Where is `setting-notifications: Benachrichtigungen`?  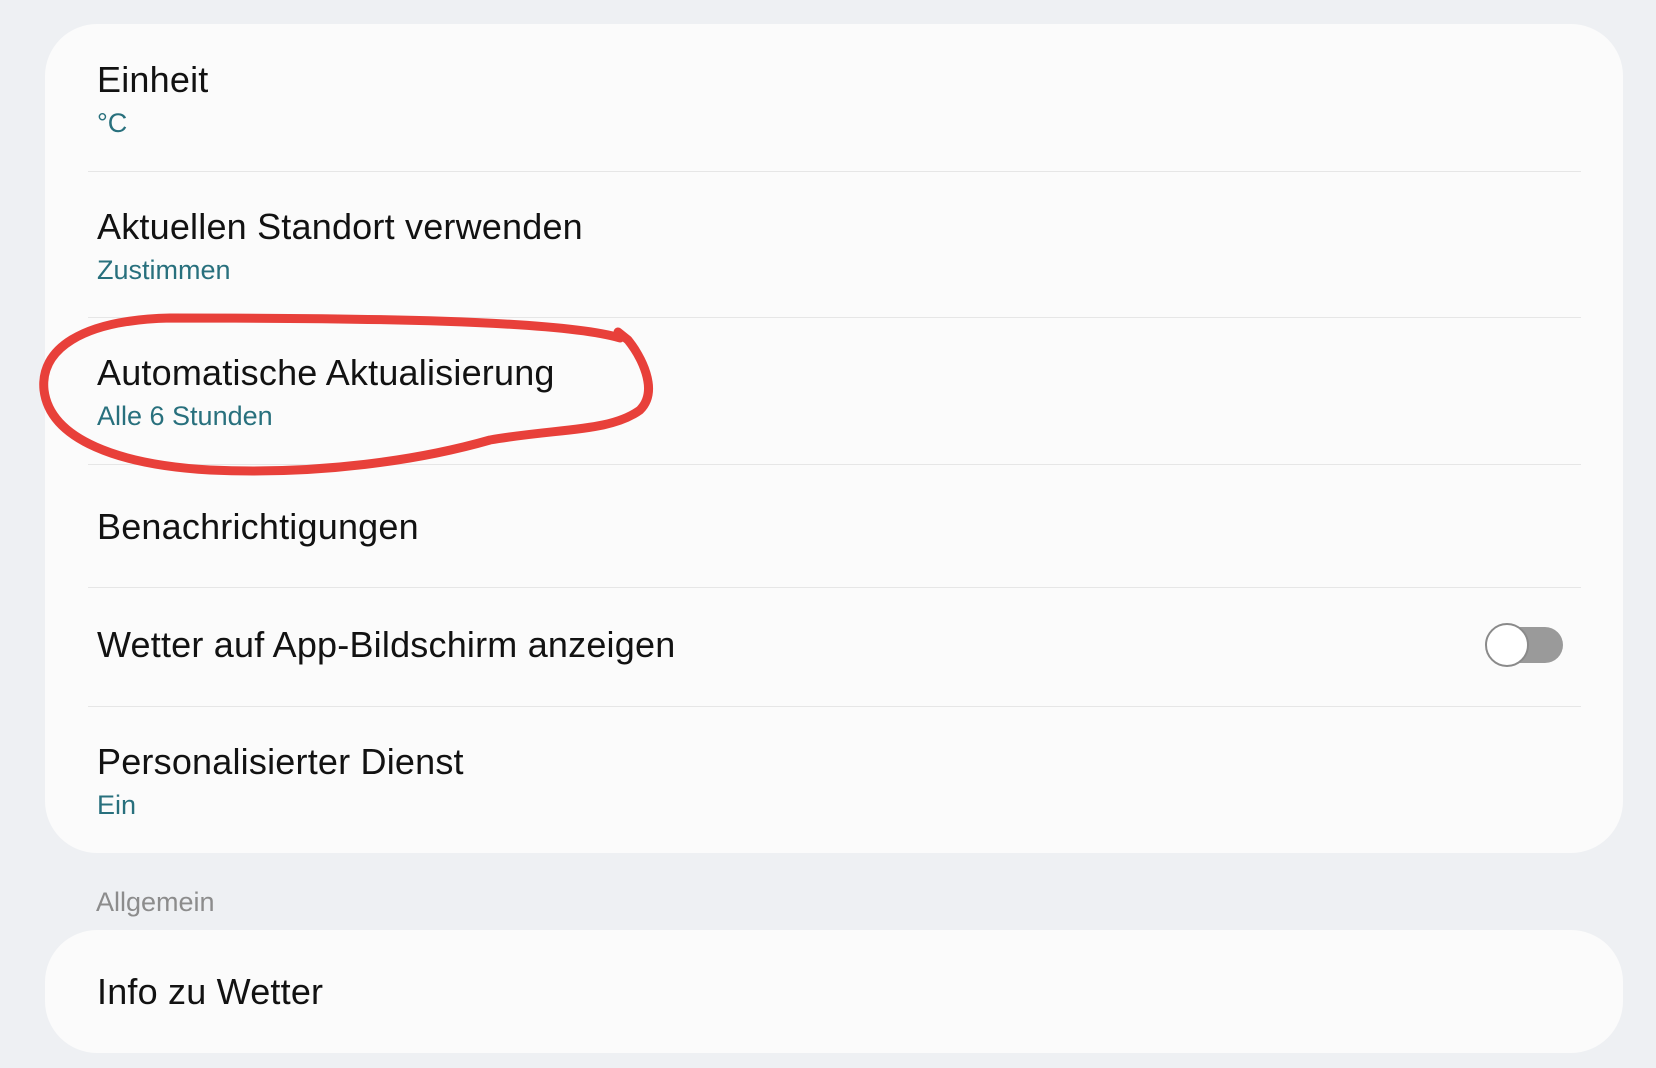
setting-notifications: Benachrichtigungen is located at coordinates (834, 527).